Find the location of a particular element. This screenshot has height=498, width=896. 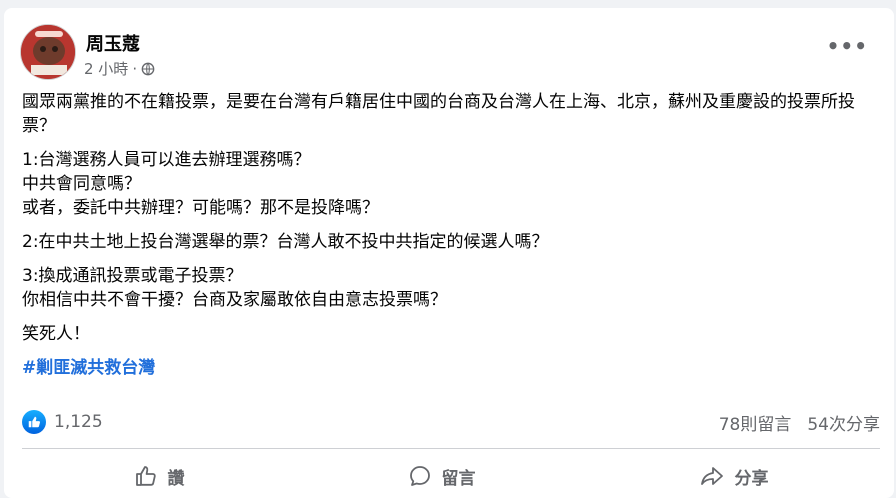

post-meta: 2 小時 · is located at coordinates (119, 68).